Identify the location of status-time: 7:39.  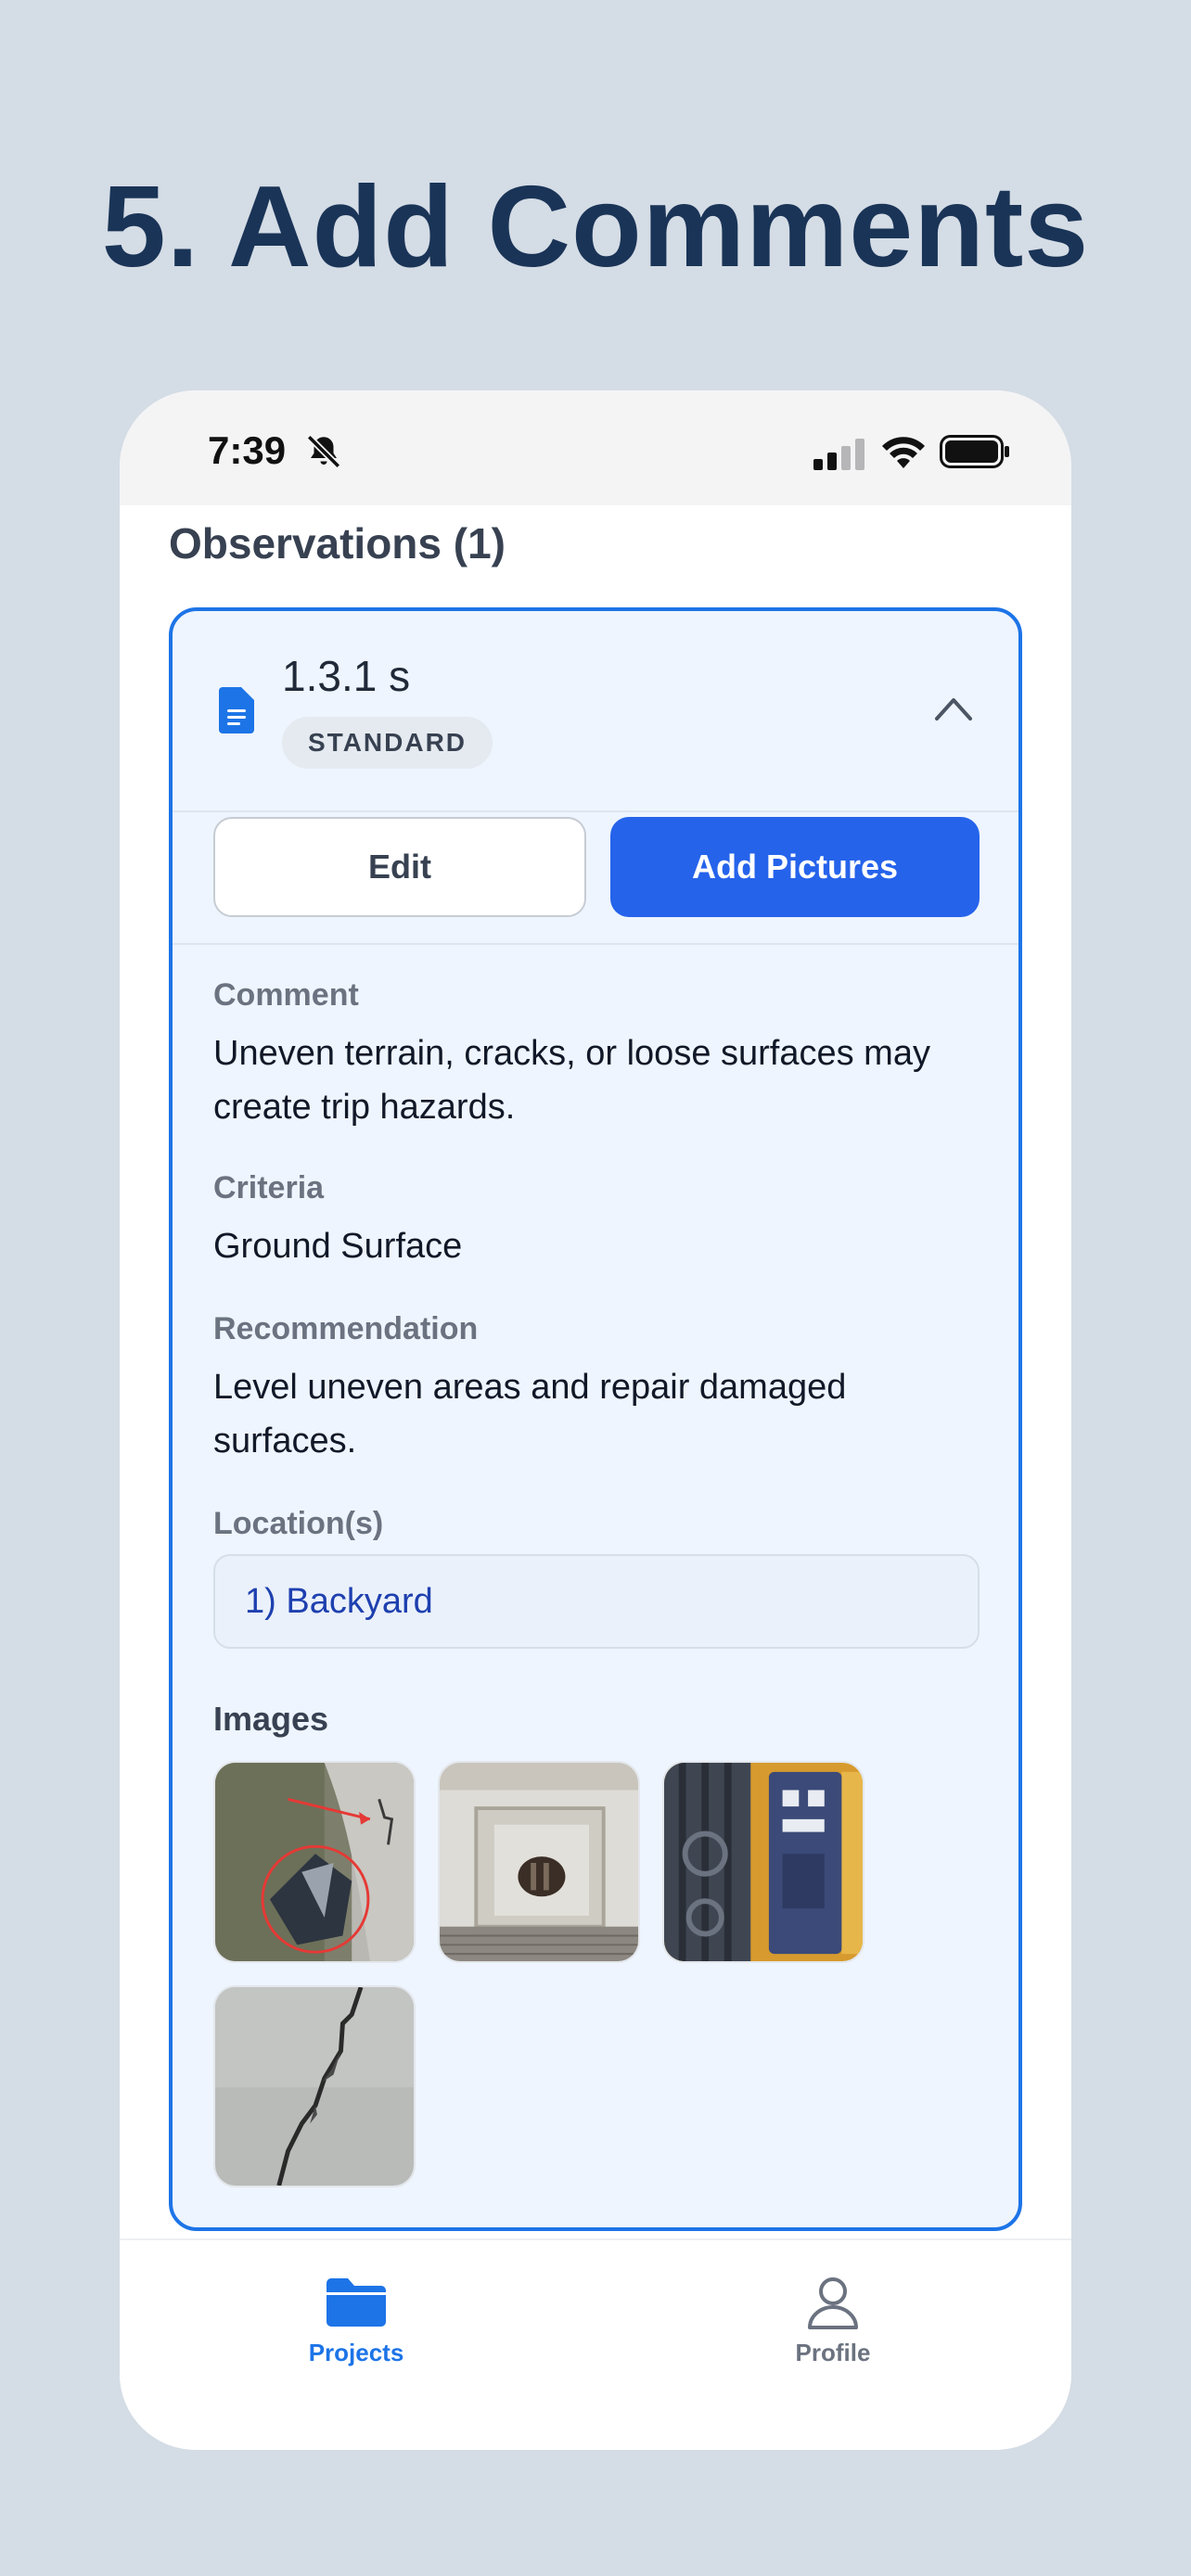
(248, 450).